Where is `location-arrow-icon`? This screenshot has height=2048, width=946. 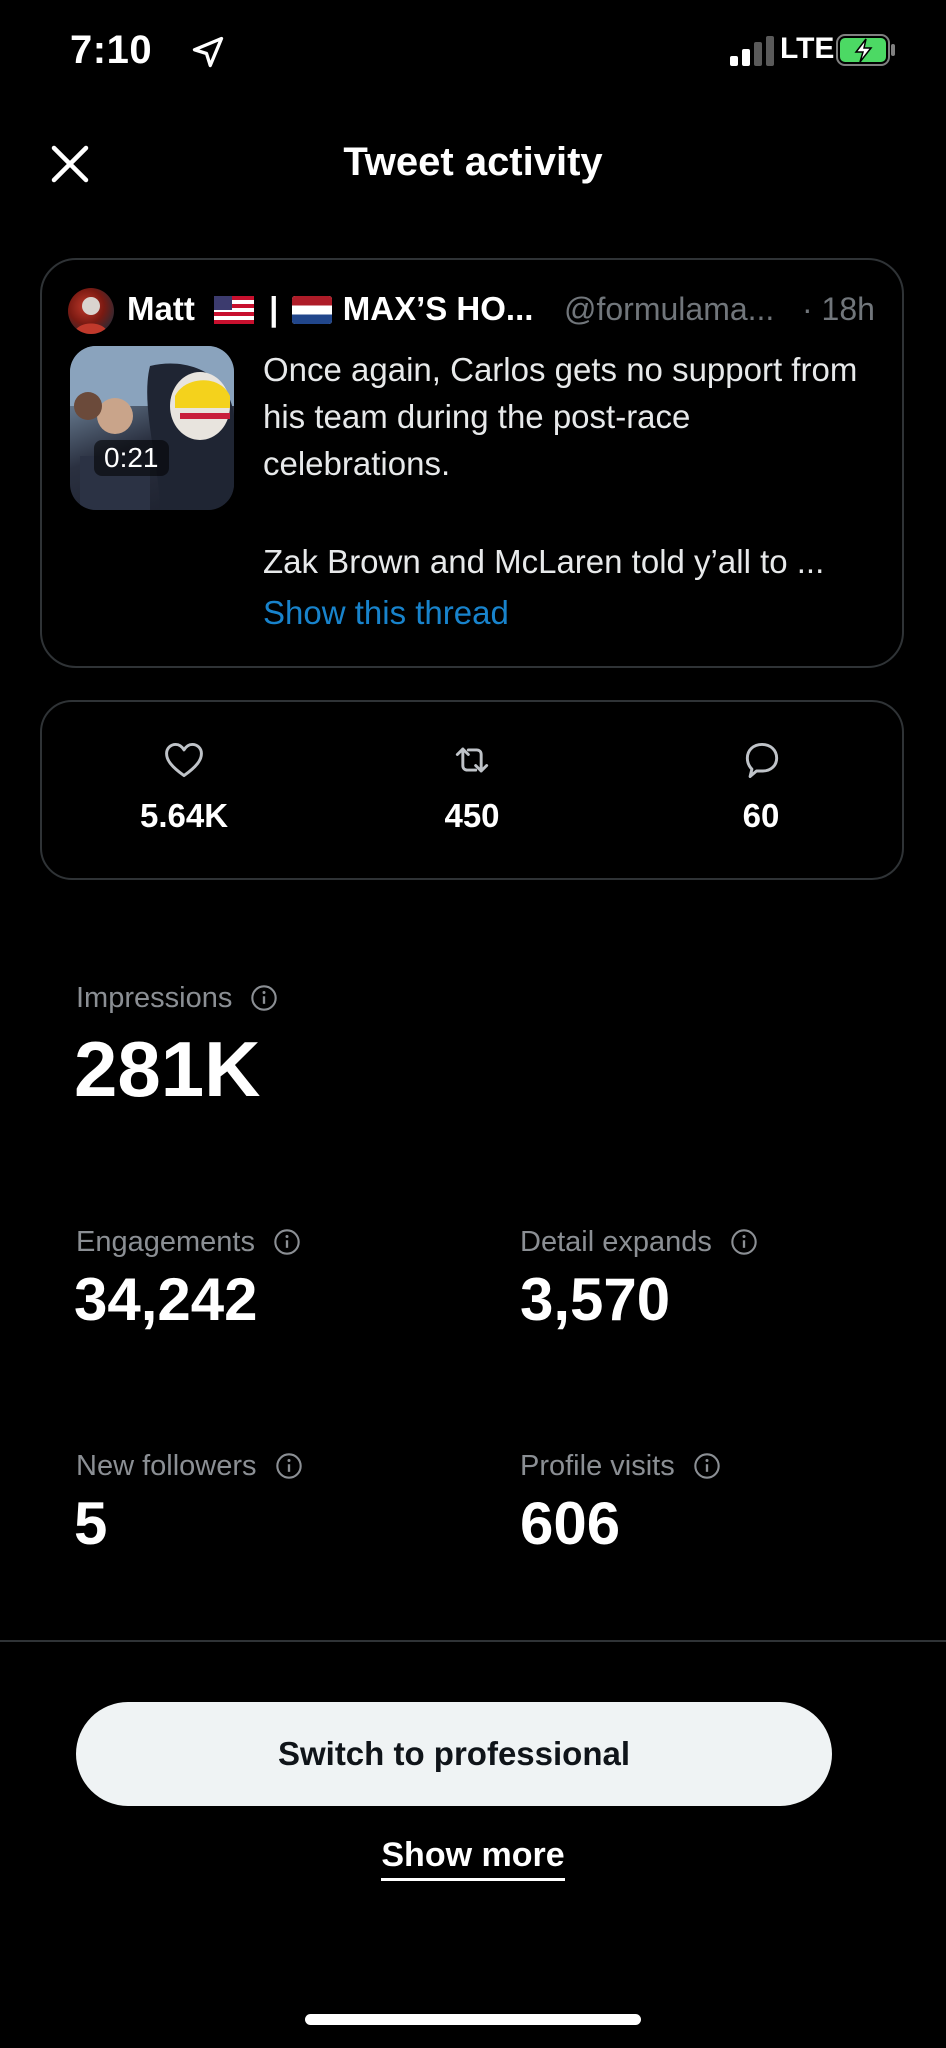
location-arrow-icon is located at coordinates (208, 52).